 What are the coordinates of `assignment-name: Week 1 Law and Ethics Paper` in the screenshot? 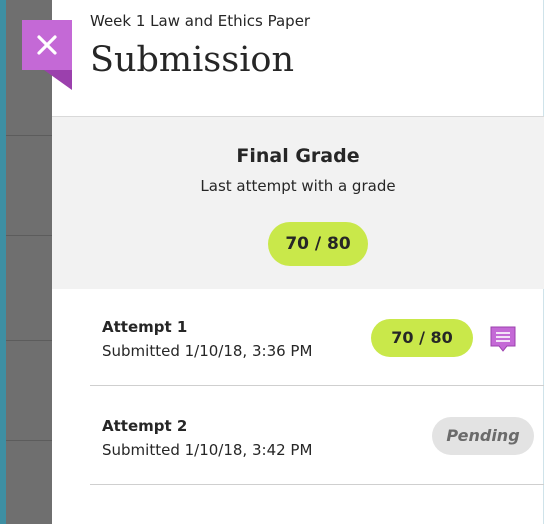 It's located at (200, 21).